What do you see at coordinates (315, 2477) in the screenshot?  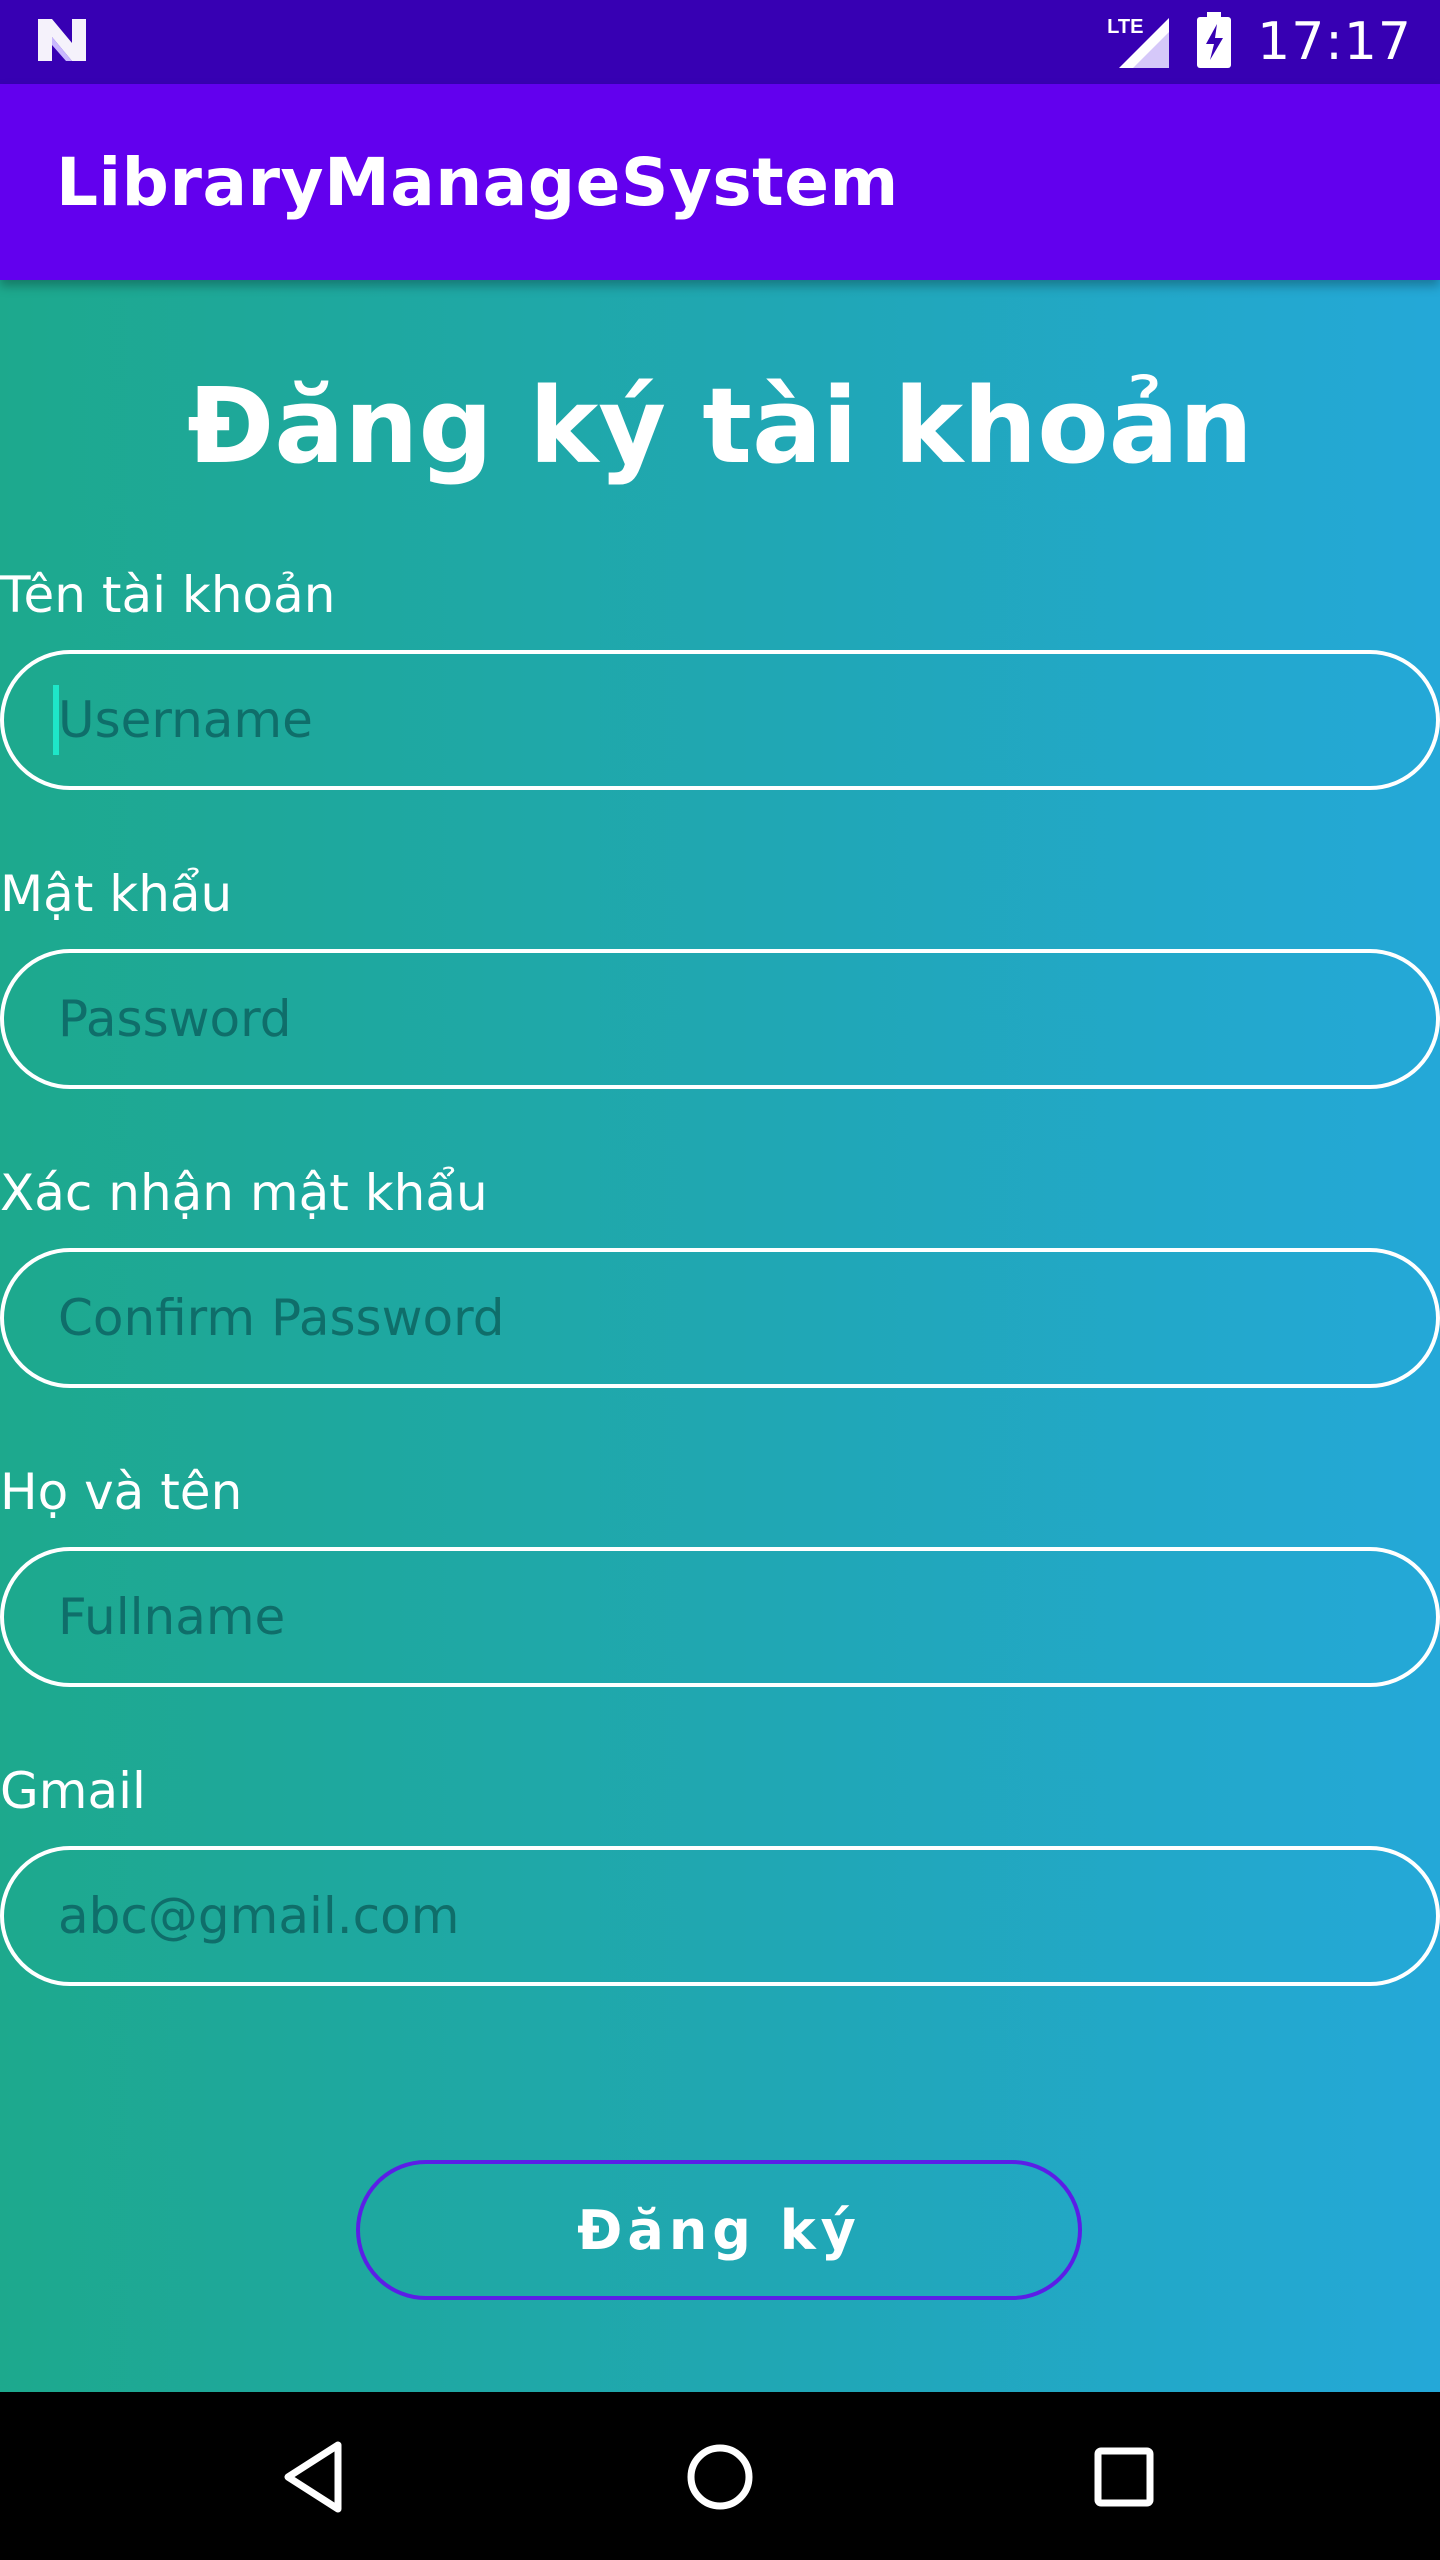 I see `back-icon` at bounding box center [315, 2477].